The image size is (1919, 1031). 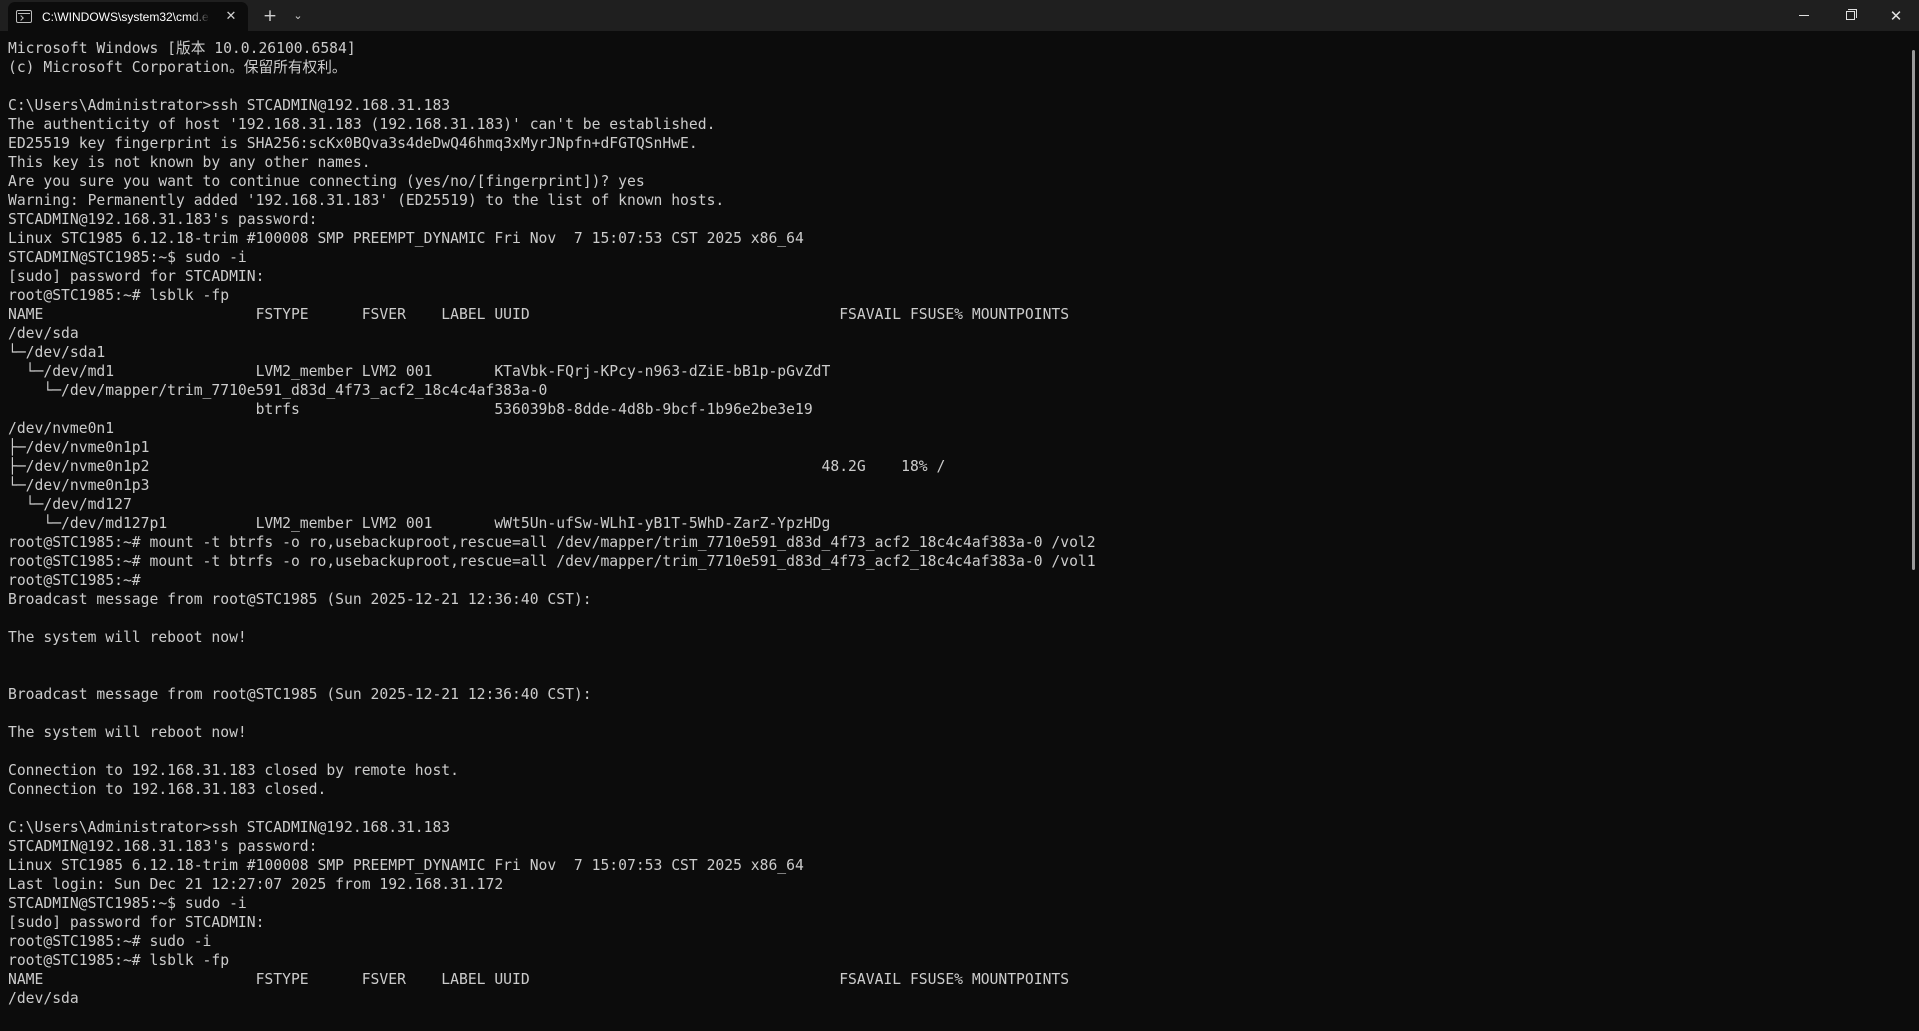 I want to click on terminal-line: └─/dev/nvme0n1p3, so click(x=79, y=485).